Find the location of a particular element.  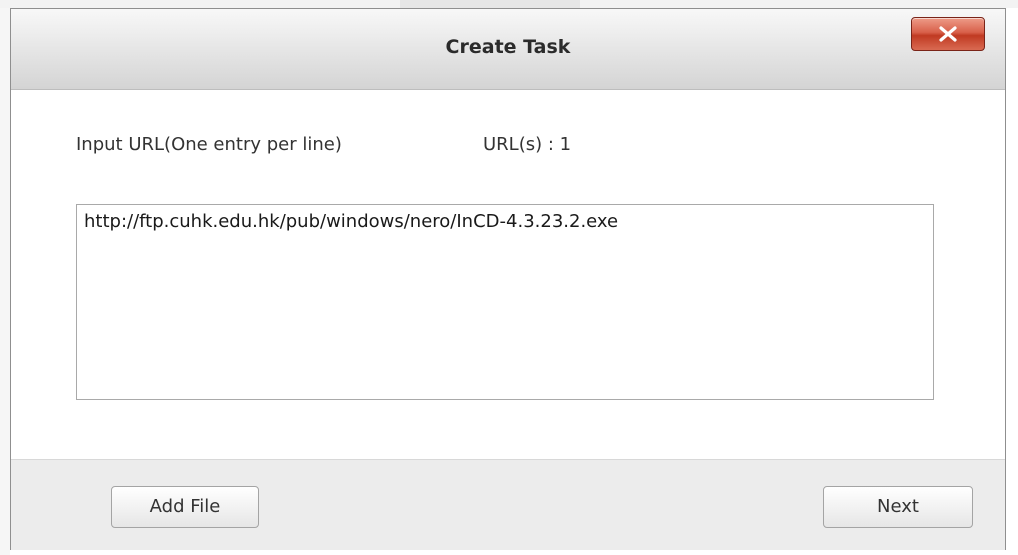

url-input-label: Input URL(One entry per line) is located at coordinates (209, 144).